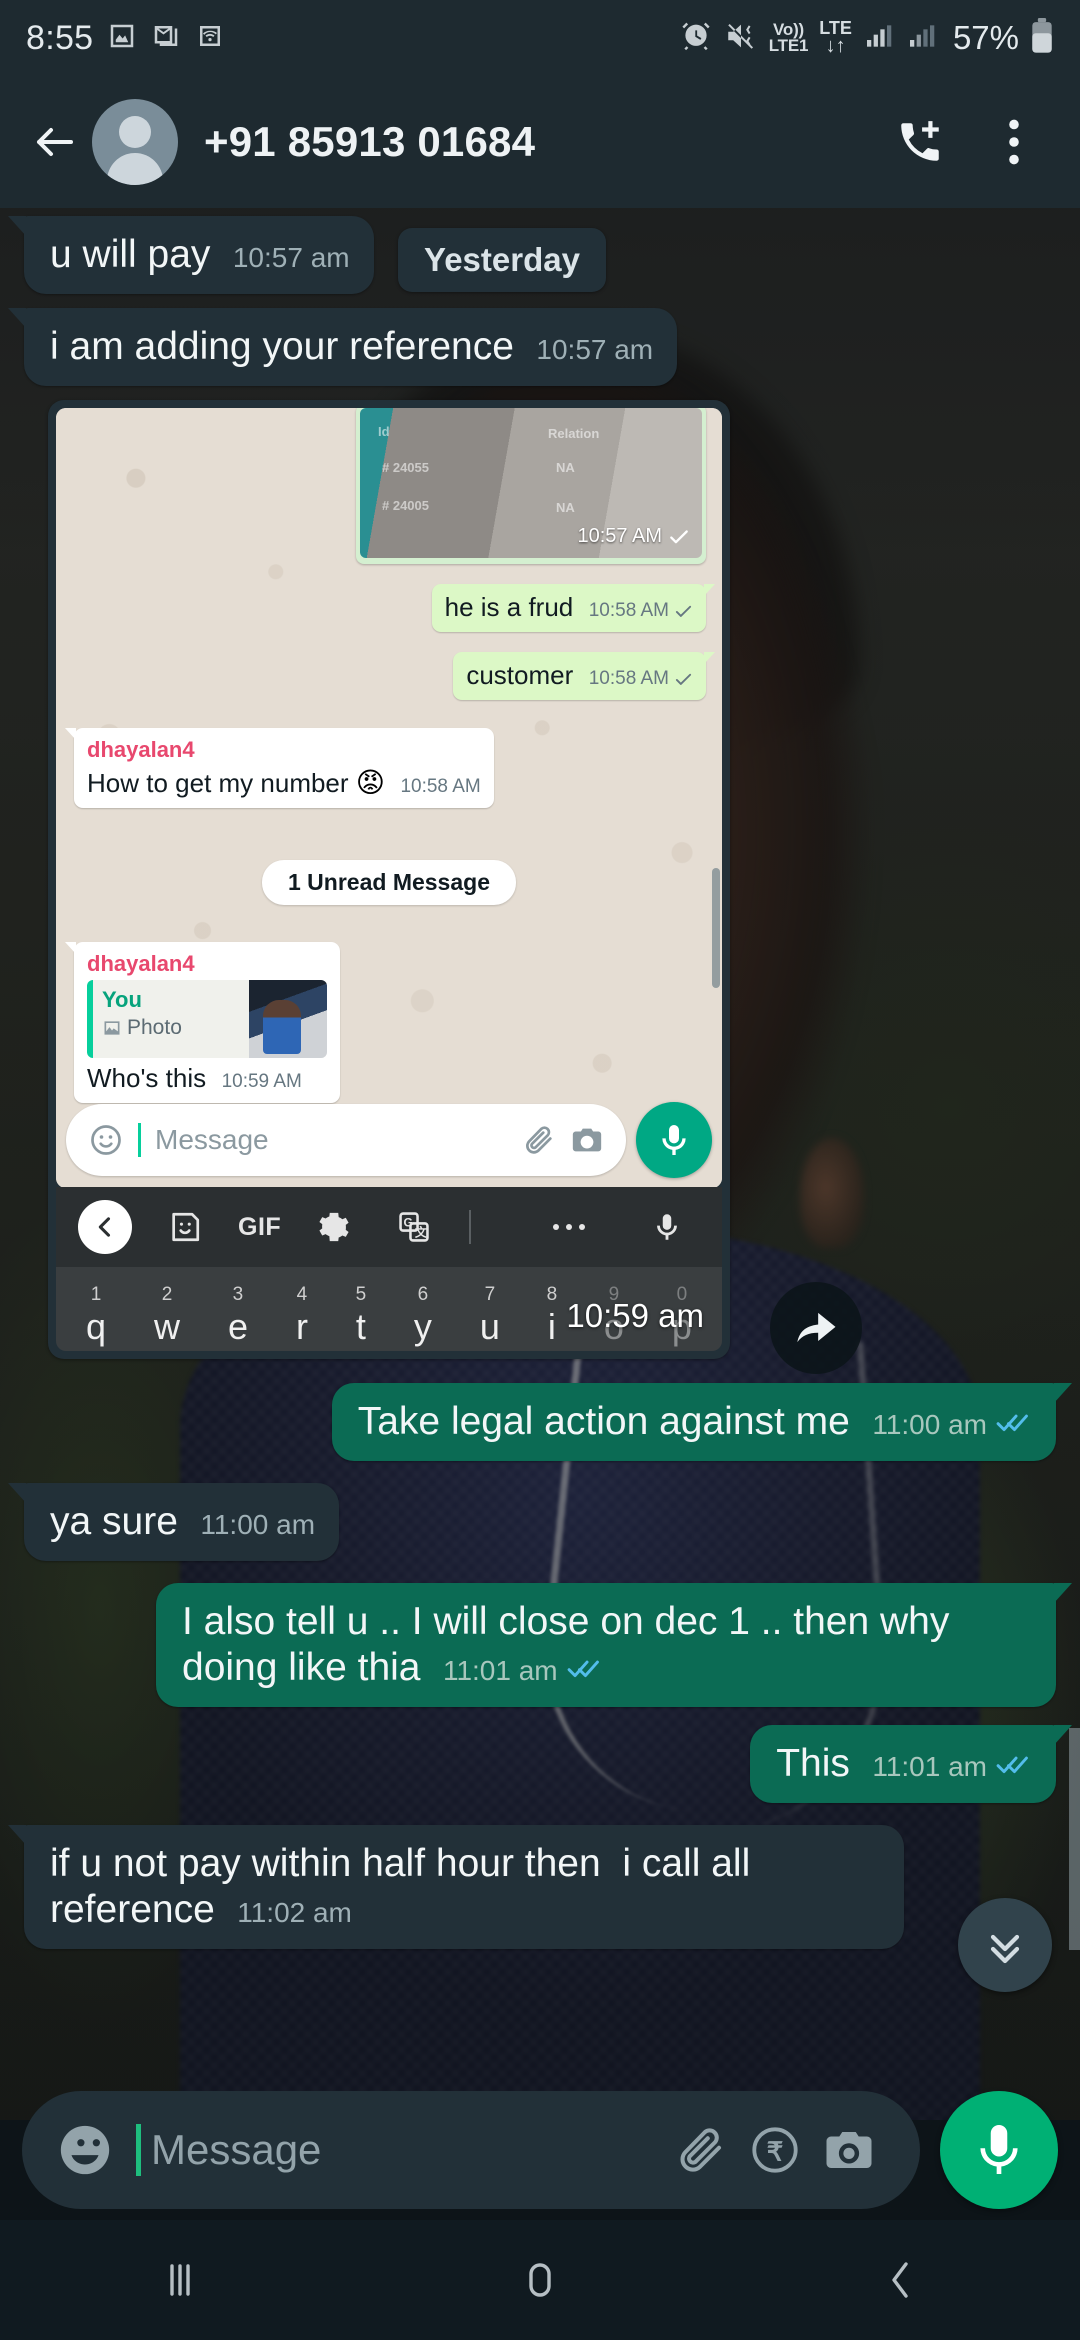  Describe the element at coordinates (775, 2150) in the screenshot. I see `rupee-payment-icon: ₹` at that location.